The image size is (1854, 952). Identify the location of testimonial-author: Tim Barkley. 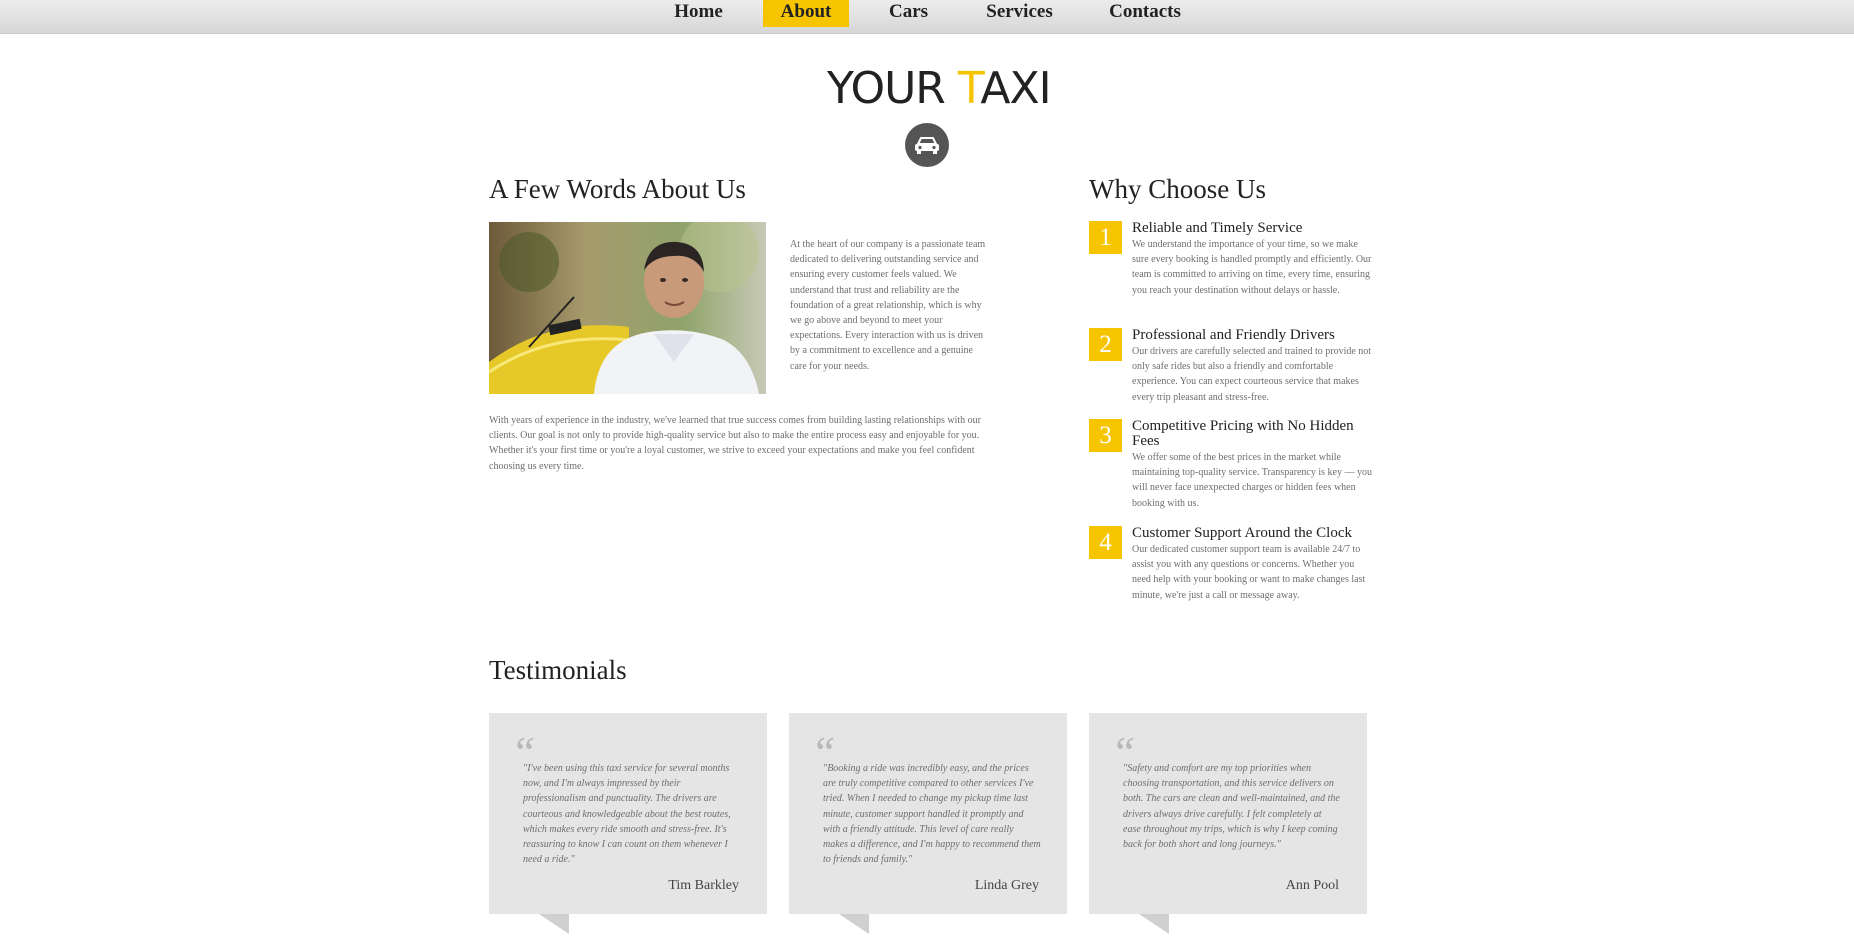
(703, 885).